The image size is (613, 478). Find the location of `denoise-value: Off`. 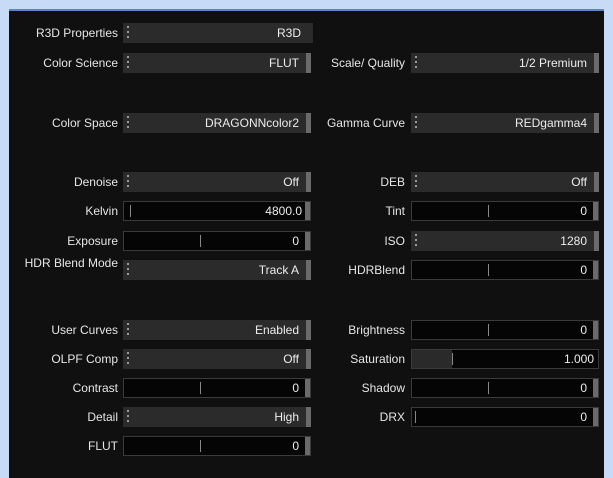

denoise-value: Off is located at coordinates (291, 182).